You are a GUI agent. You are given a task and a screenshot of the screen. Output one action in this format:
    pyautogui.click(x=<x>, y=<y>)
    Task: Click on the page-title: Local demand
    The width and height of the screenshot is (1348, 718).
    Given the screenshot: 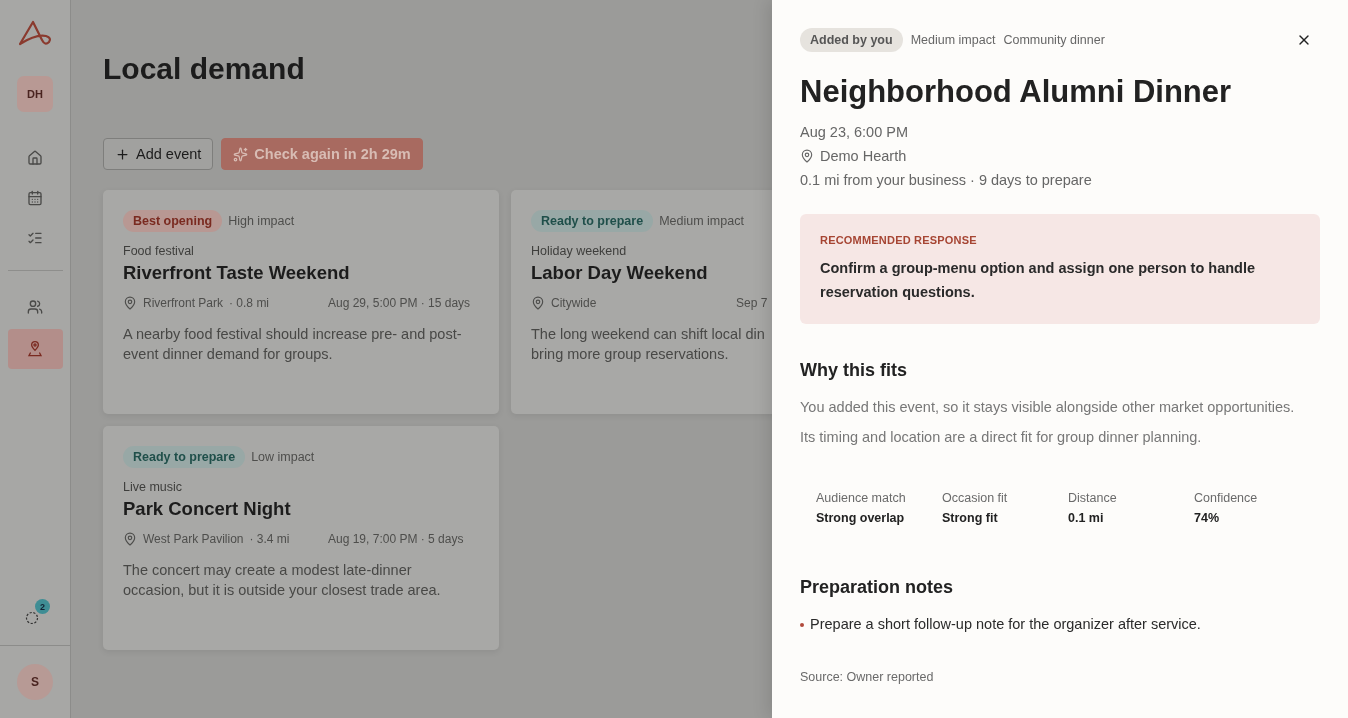 What is the action you would take?
    pyautogui.click(x=204, y=69)
    